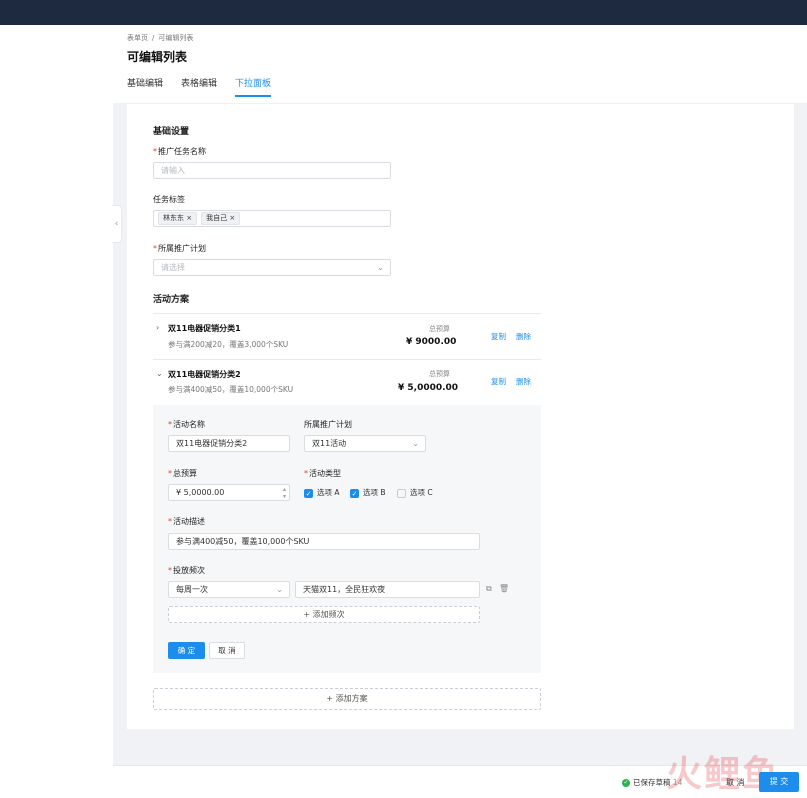 The height and width of the screenshot is (798, 807). Describe the element at coordinates (328, 424) in the screenshot. I see `activity-plan-label: 所属推广计划` at that location.